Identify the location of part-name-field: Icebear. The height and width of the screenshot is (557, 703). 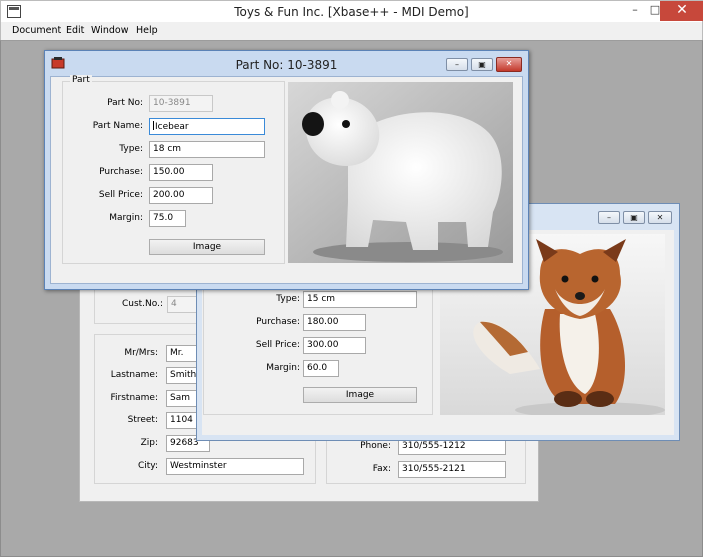
(207, 126).